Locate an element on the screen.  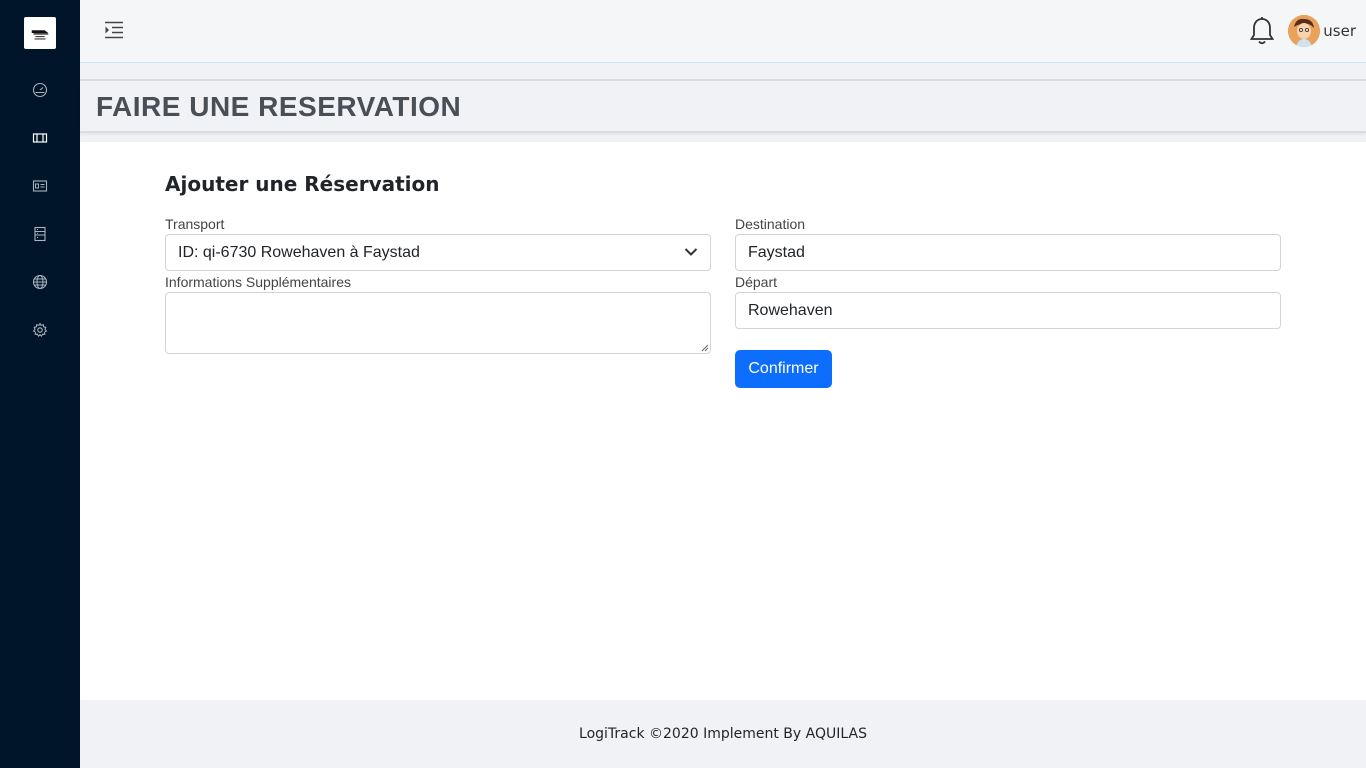
sidebar-item-settings is located at coordinates (40, 330).